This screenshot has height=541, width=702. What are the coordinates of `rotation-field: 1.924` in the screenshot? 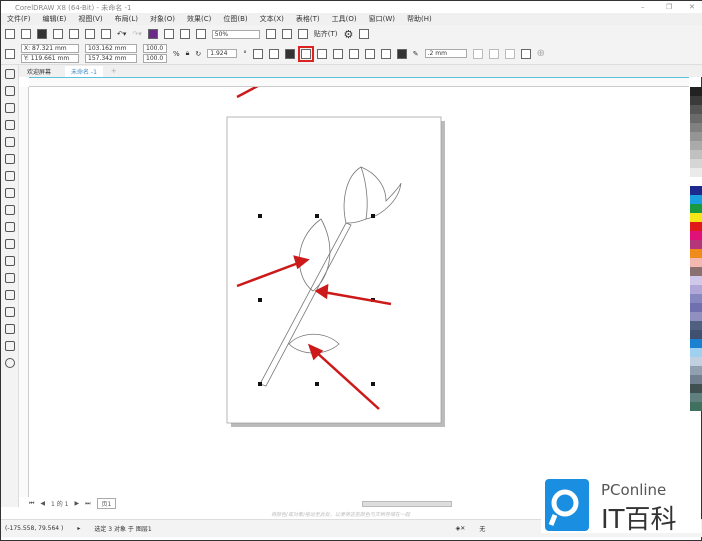 It's located at (222, 53).